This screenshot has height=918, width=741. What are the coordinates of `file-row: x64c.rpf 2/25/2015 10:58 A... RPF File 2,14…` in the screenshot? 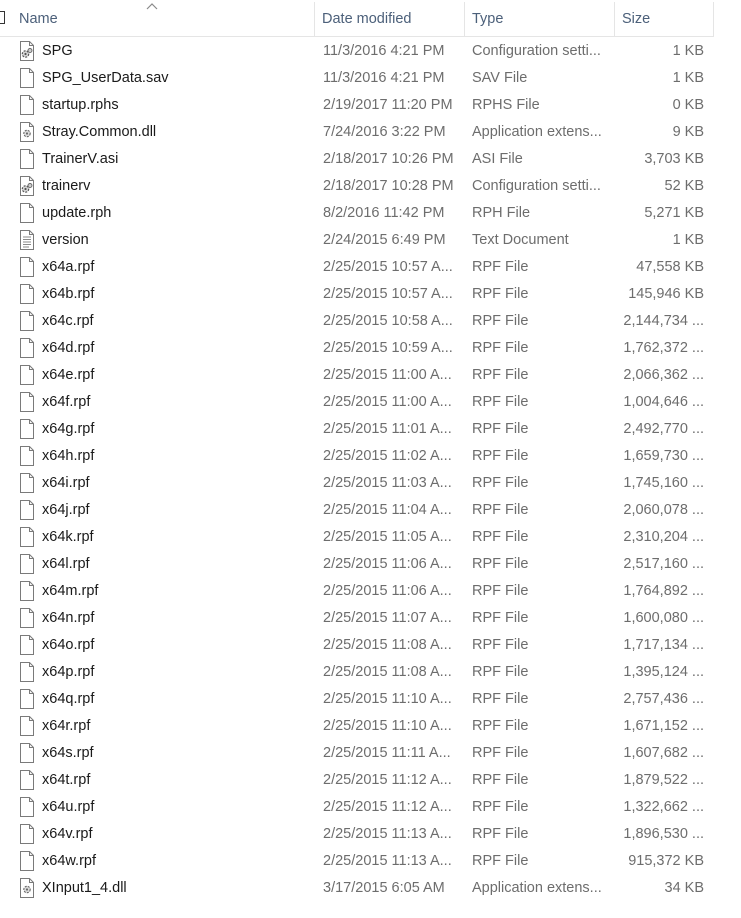 It's located at (357, 321).